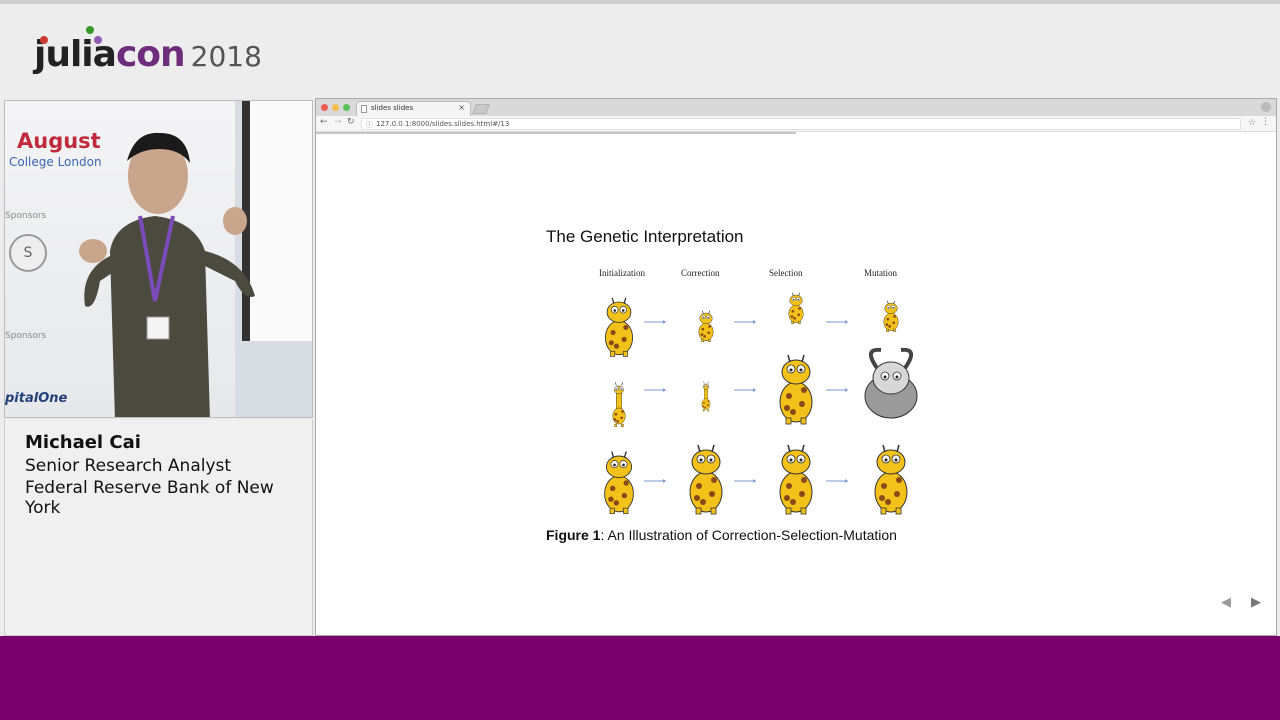  Describe the element at coordinates (891, 479) in the screenshot. I see `giraffe-r3-c4` at that location.